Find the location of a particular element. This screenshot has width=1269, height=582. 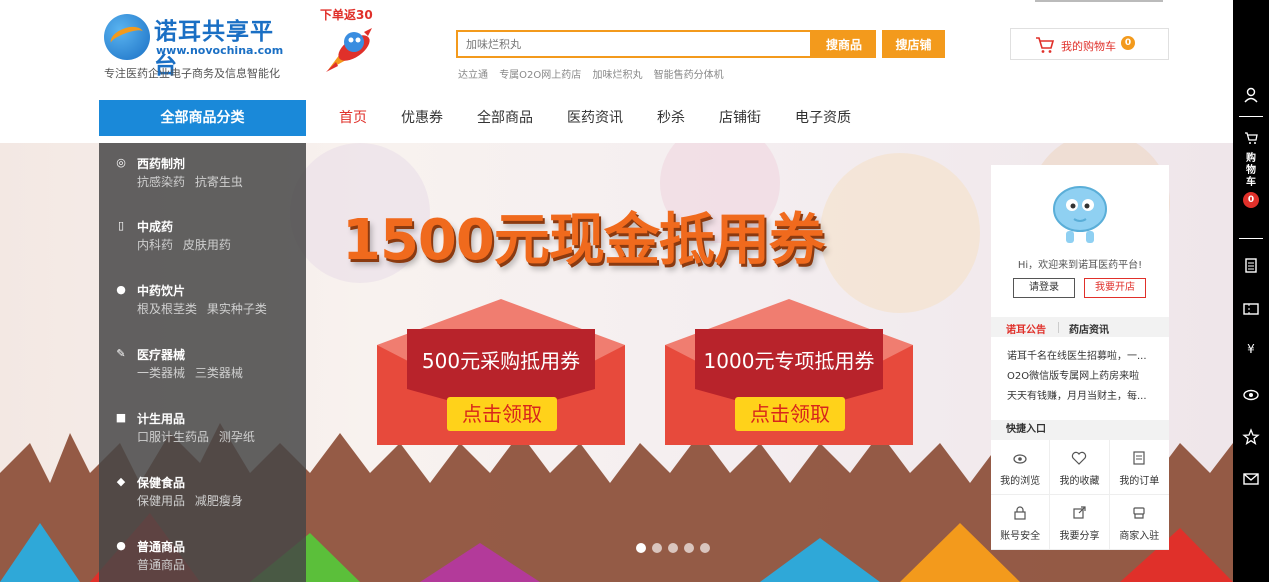

category-item-health-food: ◆ 保健食品 保健用品 减肥瘦身 is located at coordinates (202, 497).